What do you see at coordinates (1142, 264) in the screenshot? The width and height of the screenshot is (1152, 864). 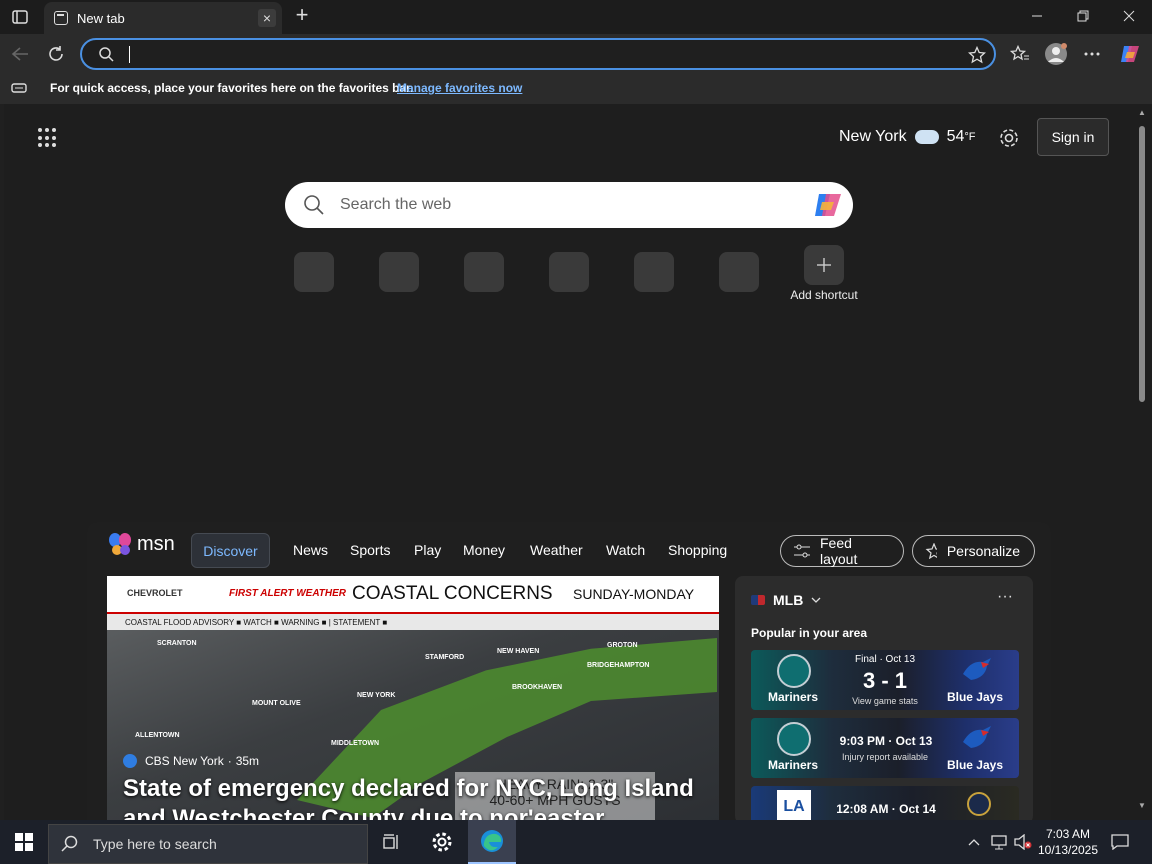 I see `scrollbar-thumb` at bounding box center [1142, 264].